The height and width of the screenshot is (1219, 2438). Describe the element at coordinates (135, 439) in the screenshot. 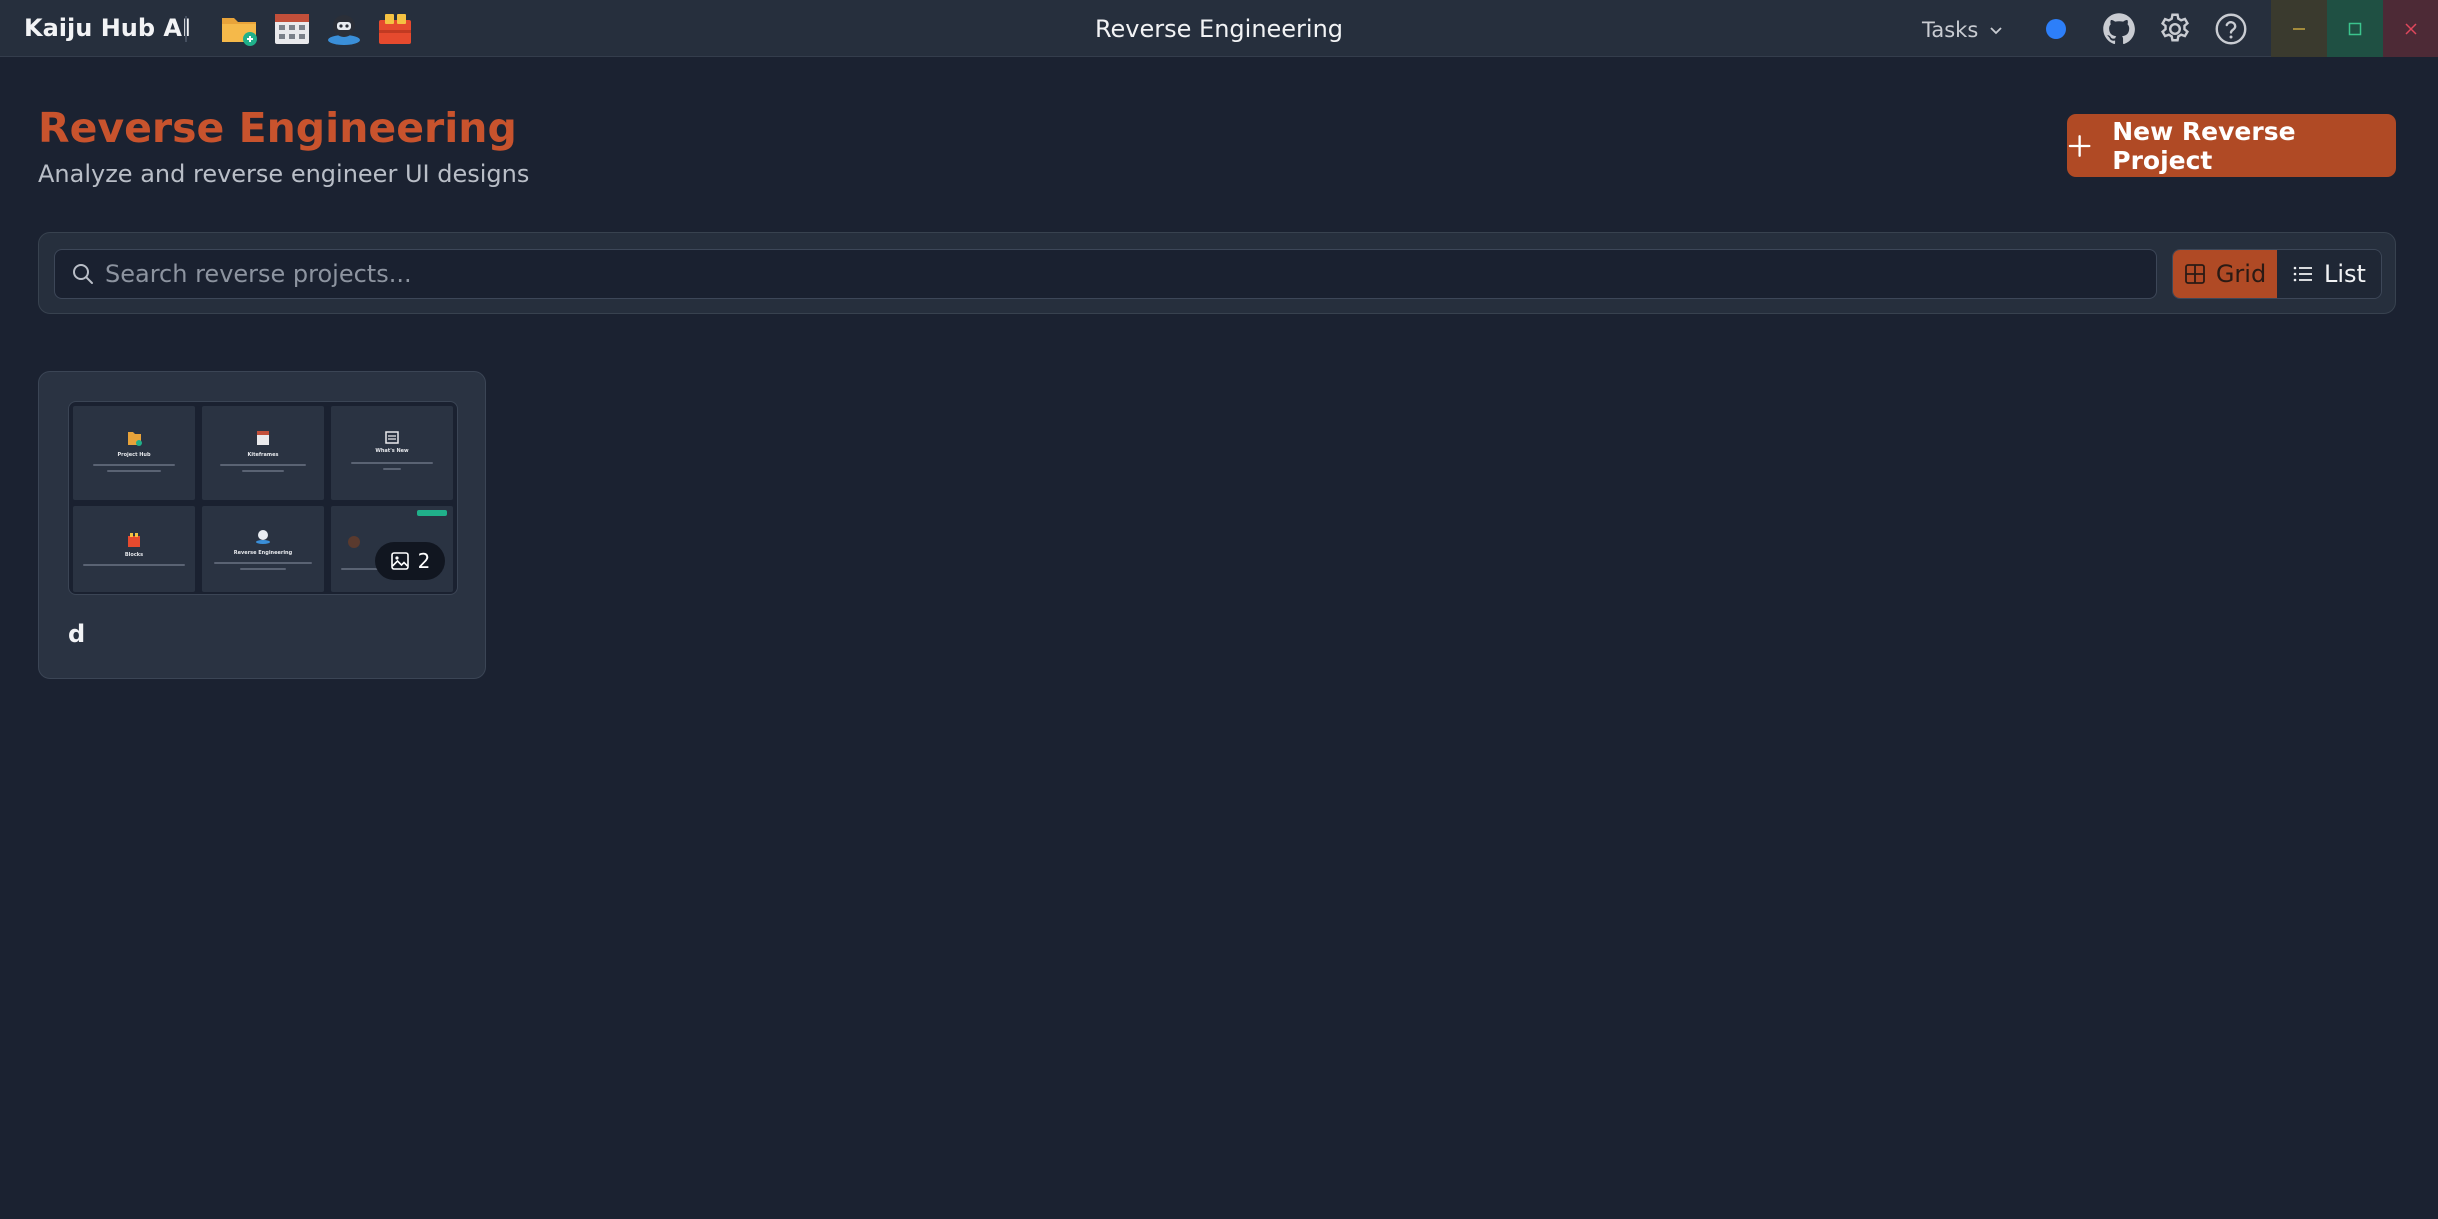

I see `folder-icon` at that location.